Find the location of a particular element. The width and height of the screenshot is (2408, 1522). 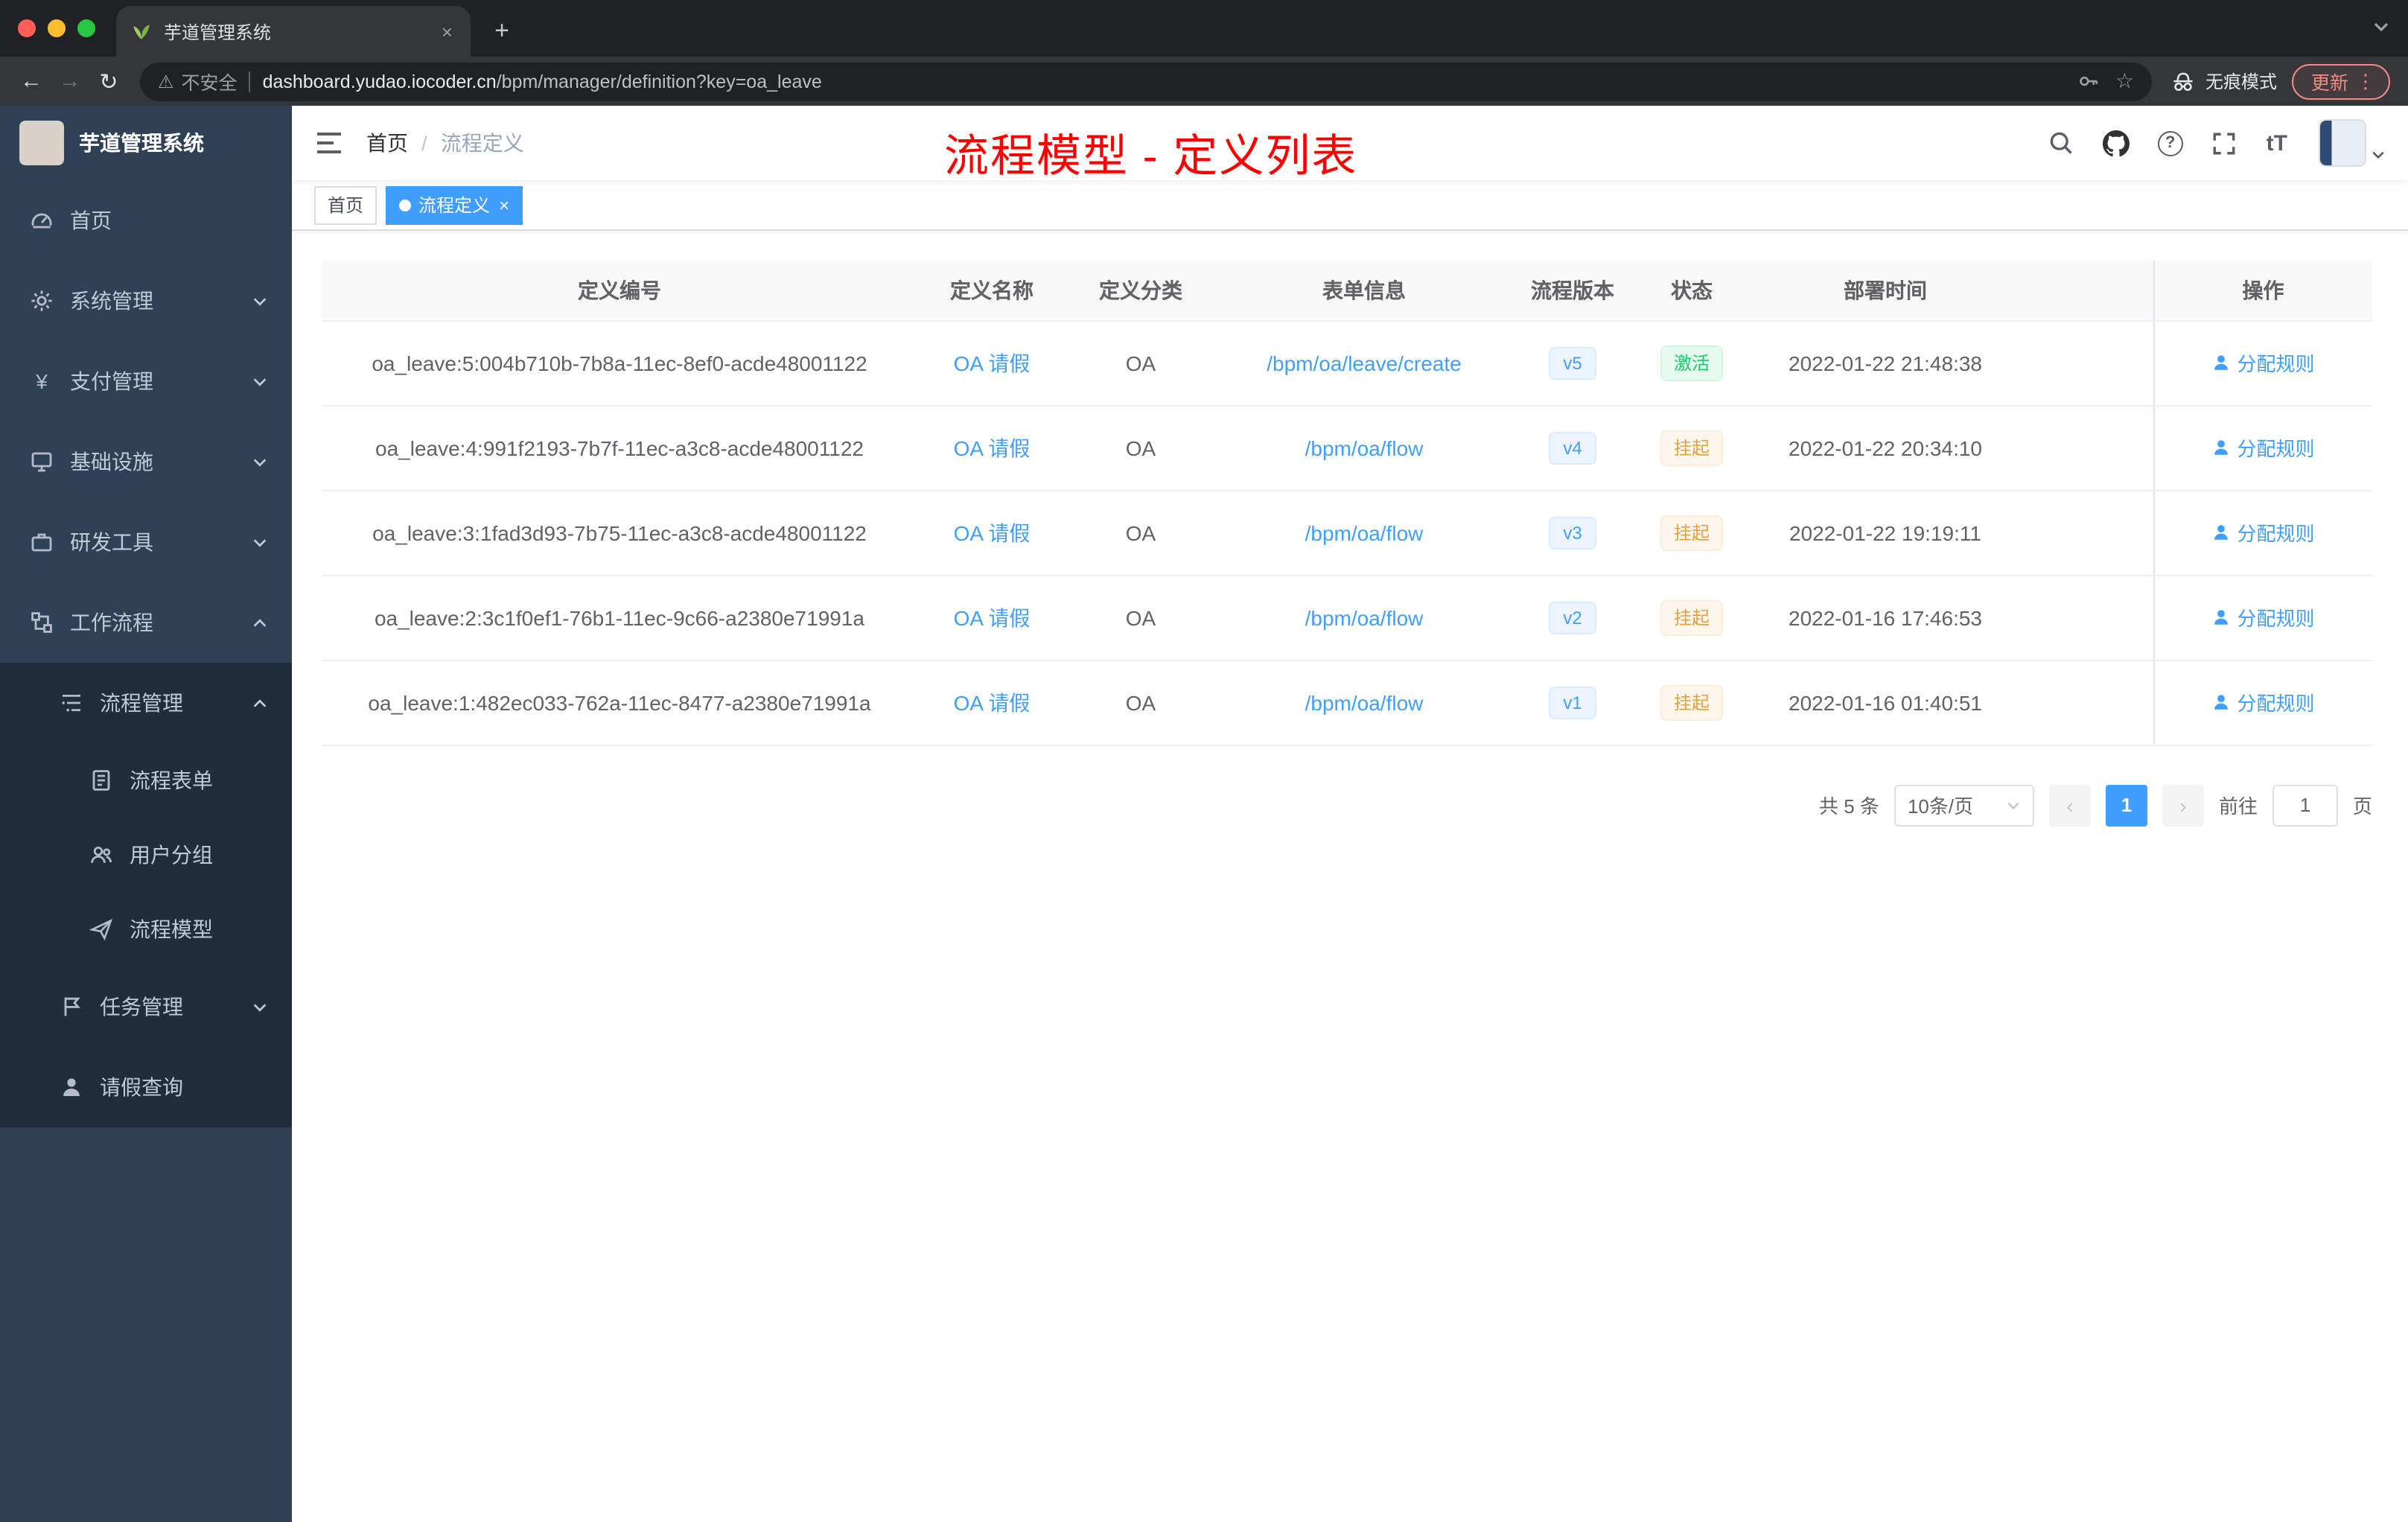

app-logo: 芋道管理系统 is located at coordinates (146, 143).